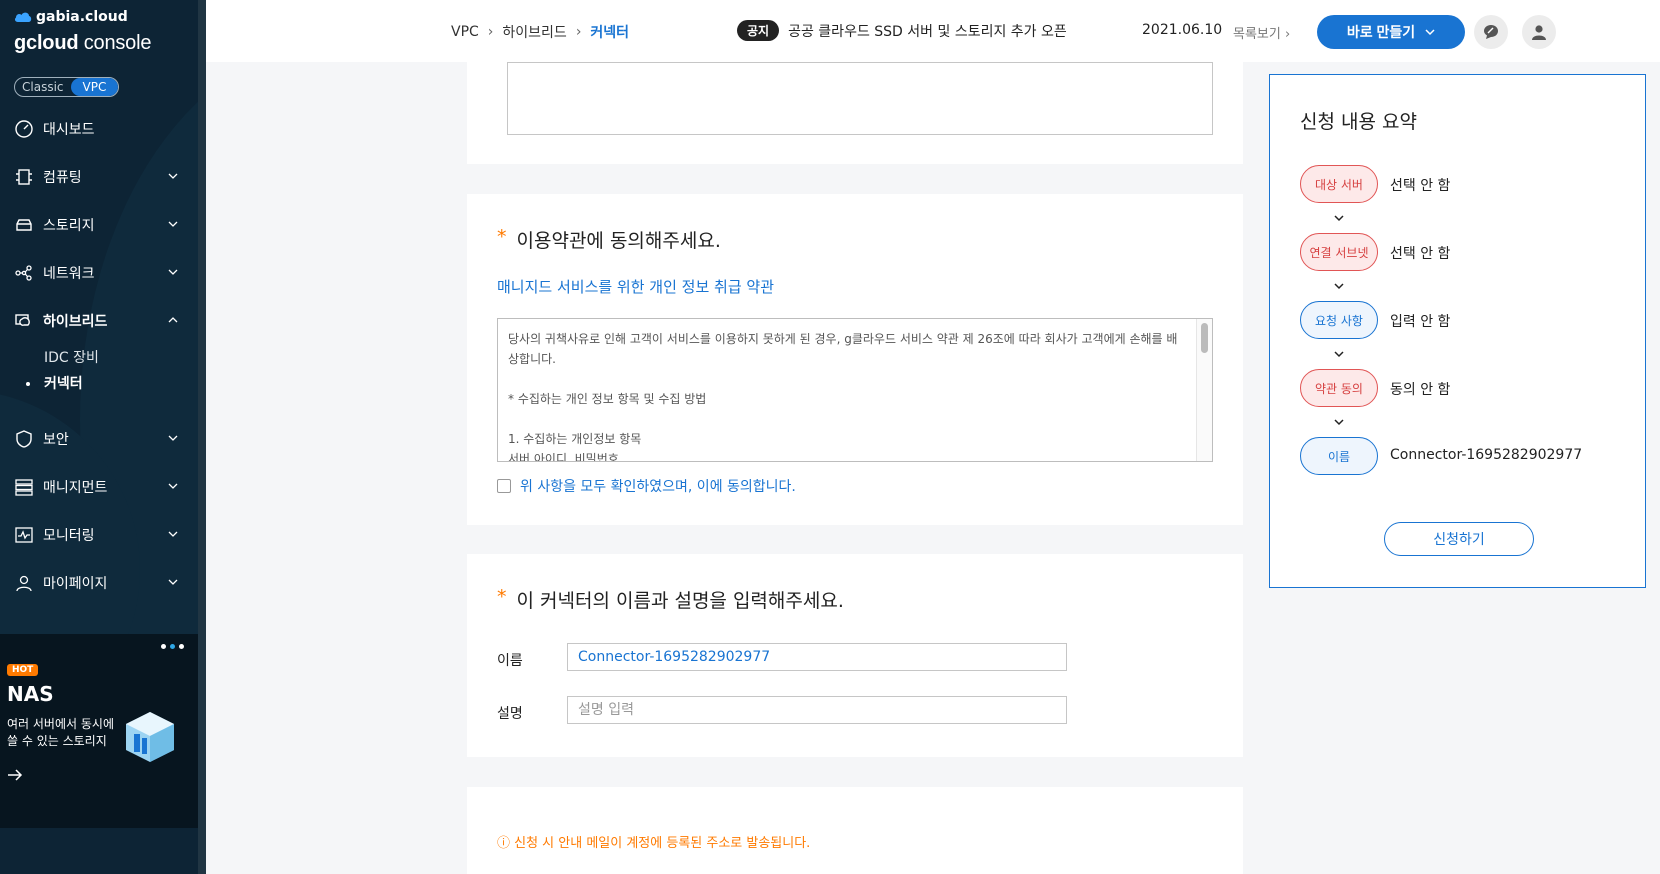  What do you see at coordinates (504, 486) in the screenshot?
I see `terms-agree-checkbox` at bounding box center [504, 486].